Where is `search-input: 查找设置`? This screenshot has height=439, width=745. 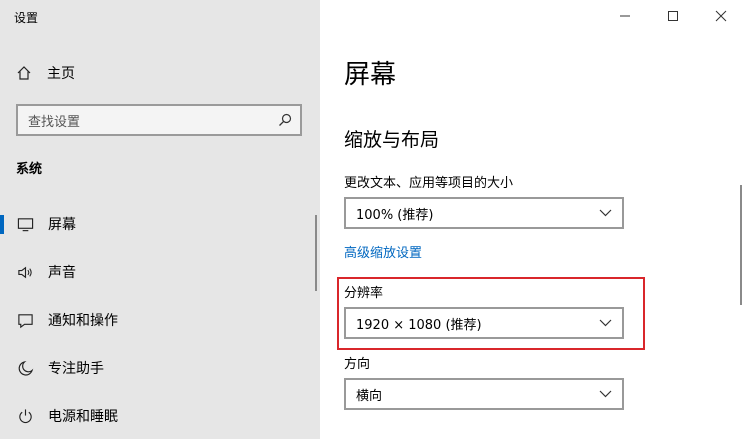
search-input: 查找设置 is located at coordinates (159, 120).